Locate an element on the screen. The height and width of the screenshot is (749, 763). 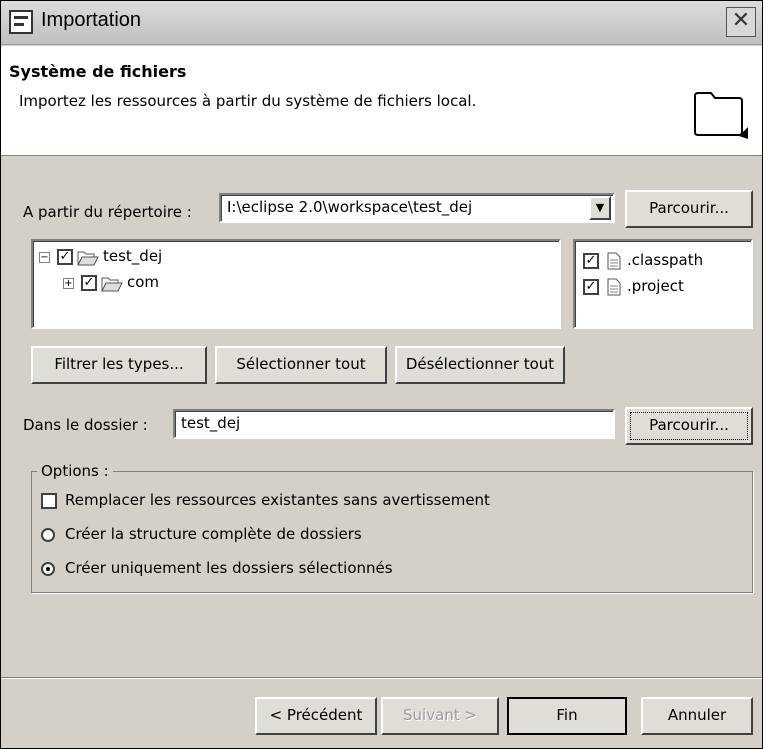
eclipse-window-icon is located at coordinates (21, 22).